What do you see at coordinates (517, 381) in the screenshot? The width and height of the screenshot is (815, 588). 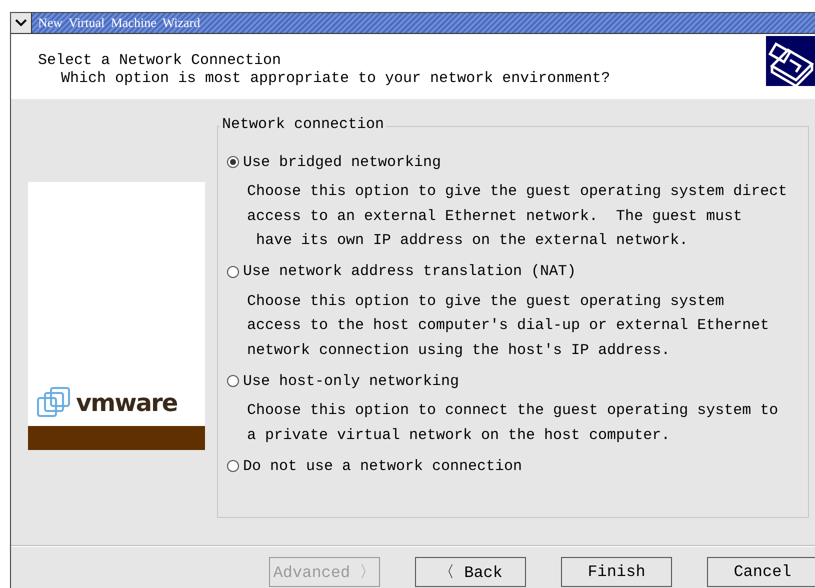 I see `radio-option: Use host-only networking` at bounding box center [517, 381].